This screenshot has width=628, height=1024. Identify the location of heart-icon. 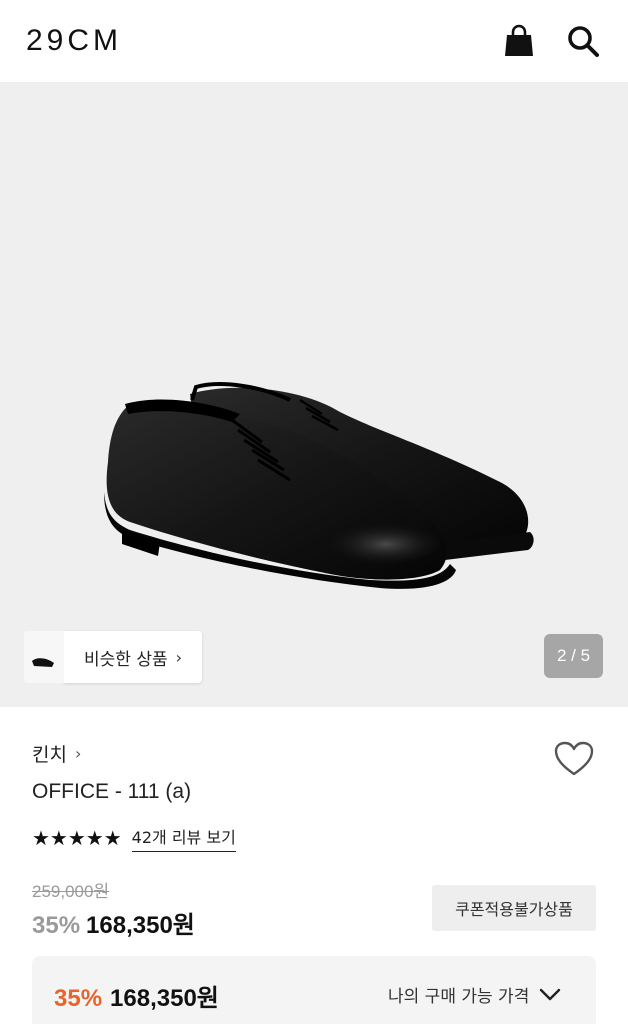
(574, 759).